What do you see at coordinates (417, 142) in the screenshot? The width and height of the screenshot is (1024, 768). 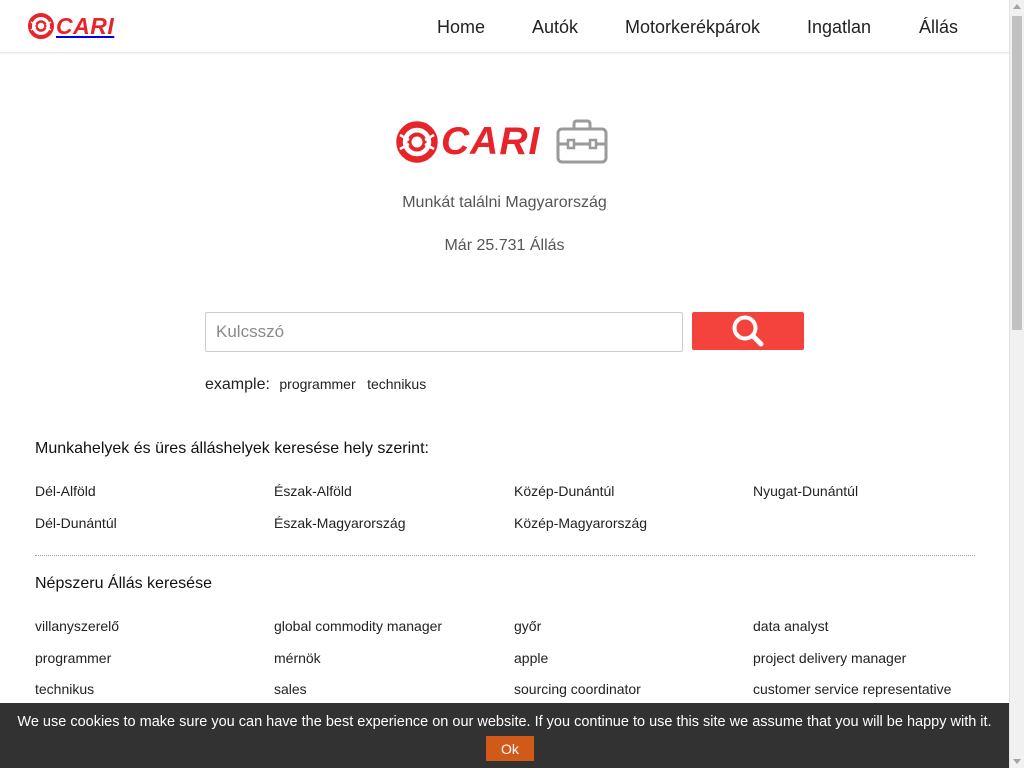 I see `cari-logo-mark-icon` at bounding box center [417, 142].